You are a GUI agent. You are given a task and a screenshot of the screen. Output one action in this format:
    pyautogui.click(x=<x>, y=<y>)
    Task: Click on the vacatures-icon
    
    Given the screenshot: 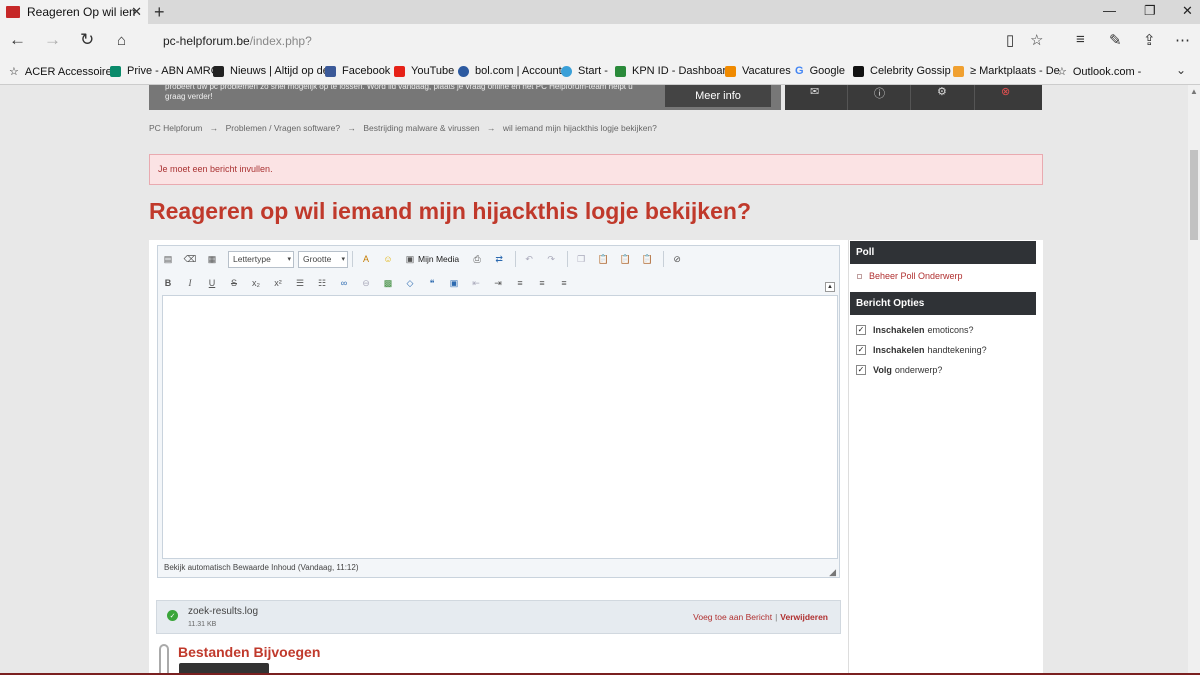 What is the action you would take?
    pyautogui.click(x=730, y=71)
    